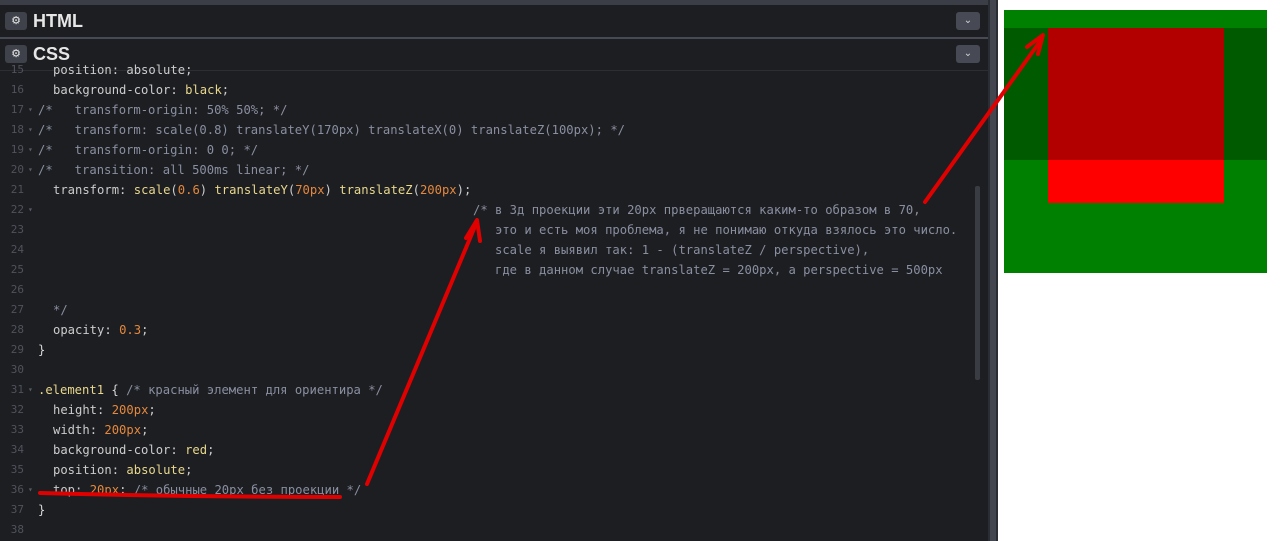 Image resolution: width=1280 pixels, height=541 pixels. What do you see at coordinates (17, 169) in the screenshot?
I see `line-number: 20` at bounding box center [17, 169].